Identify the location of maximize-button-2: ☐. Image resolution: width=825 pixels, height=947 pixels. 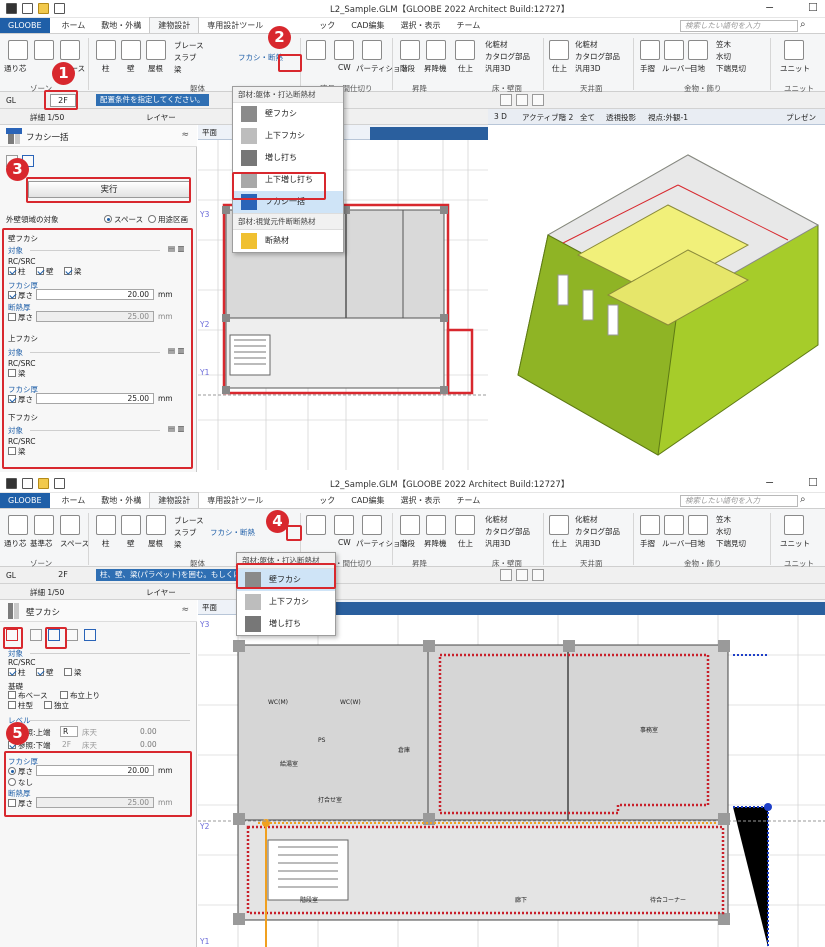
(813, 482).